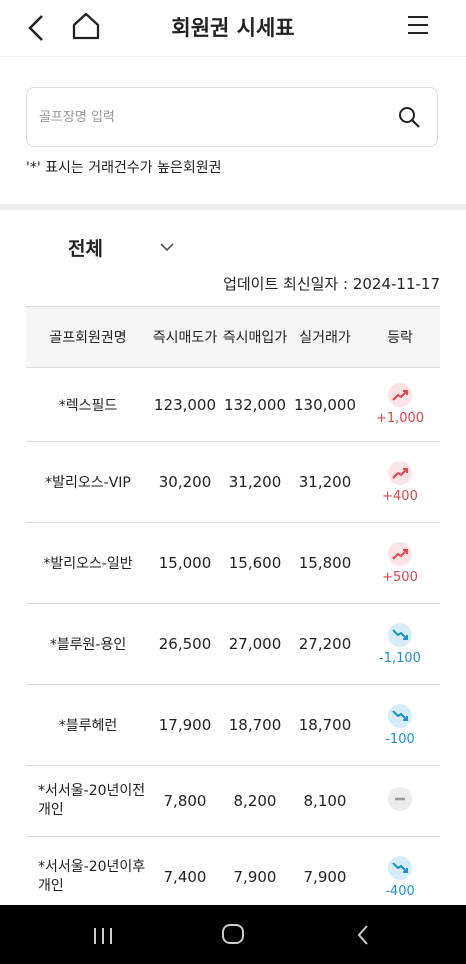  I want to click on section-divider, so click(233, 207).